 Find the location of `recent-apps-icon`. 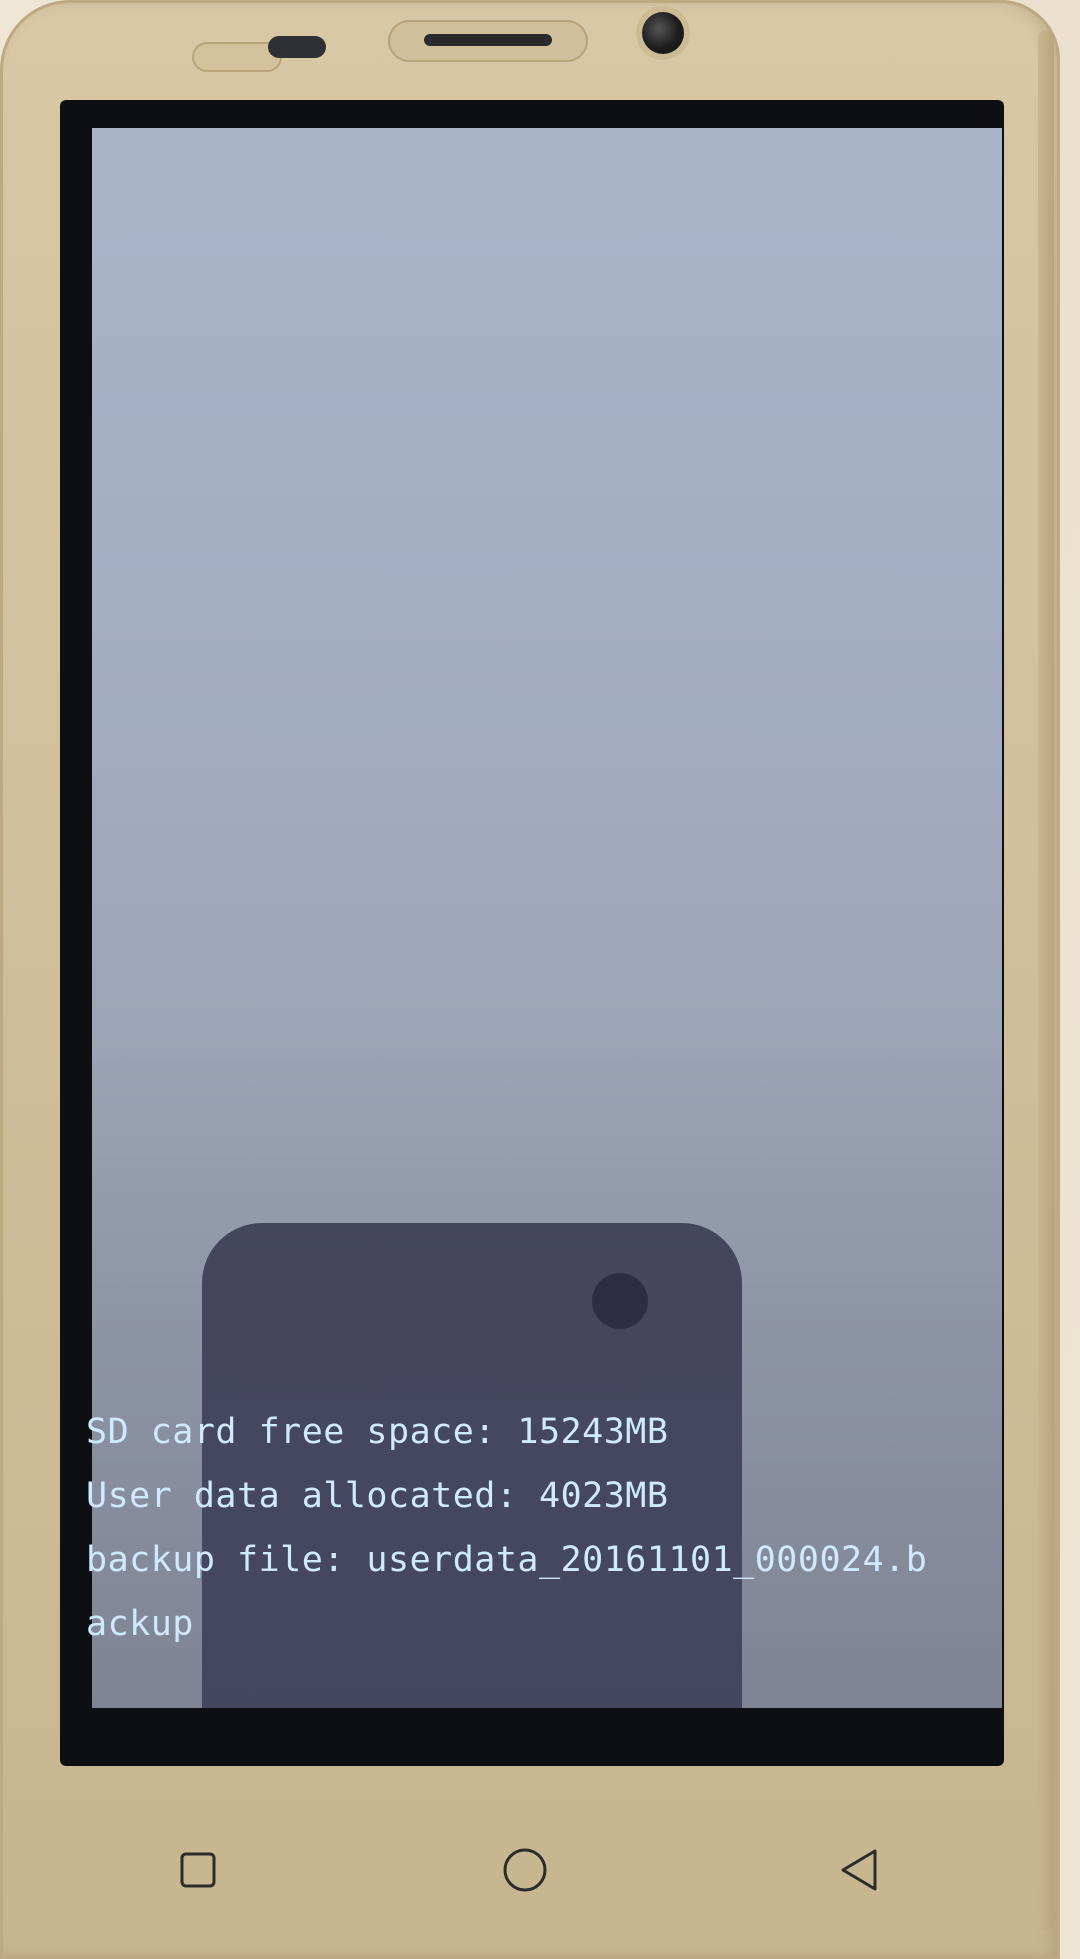

recent-apps-icon is located at coordinates (198, 1870).